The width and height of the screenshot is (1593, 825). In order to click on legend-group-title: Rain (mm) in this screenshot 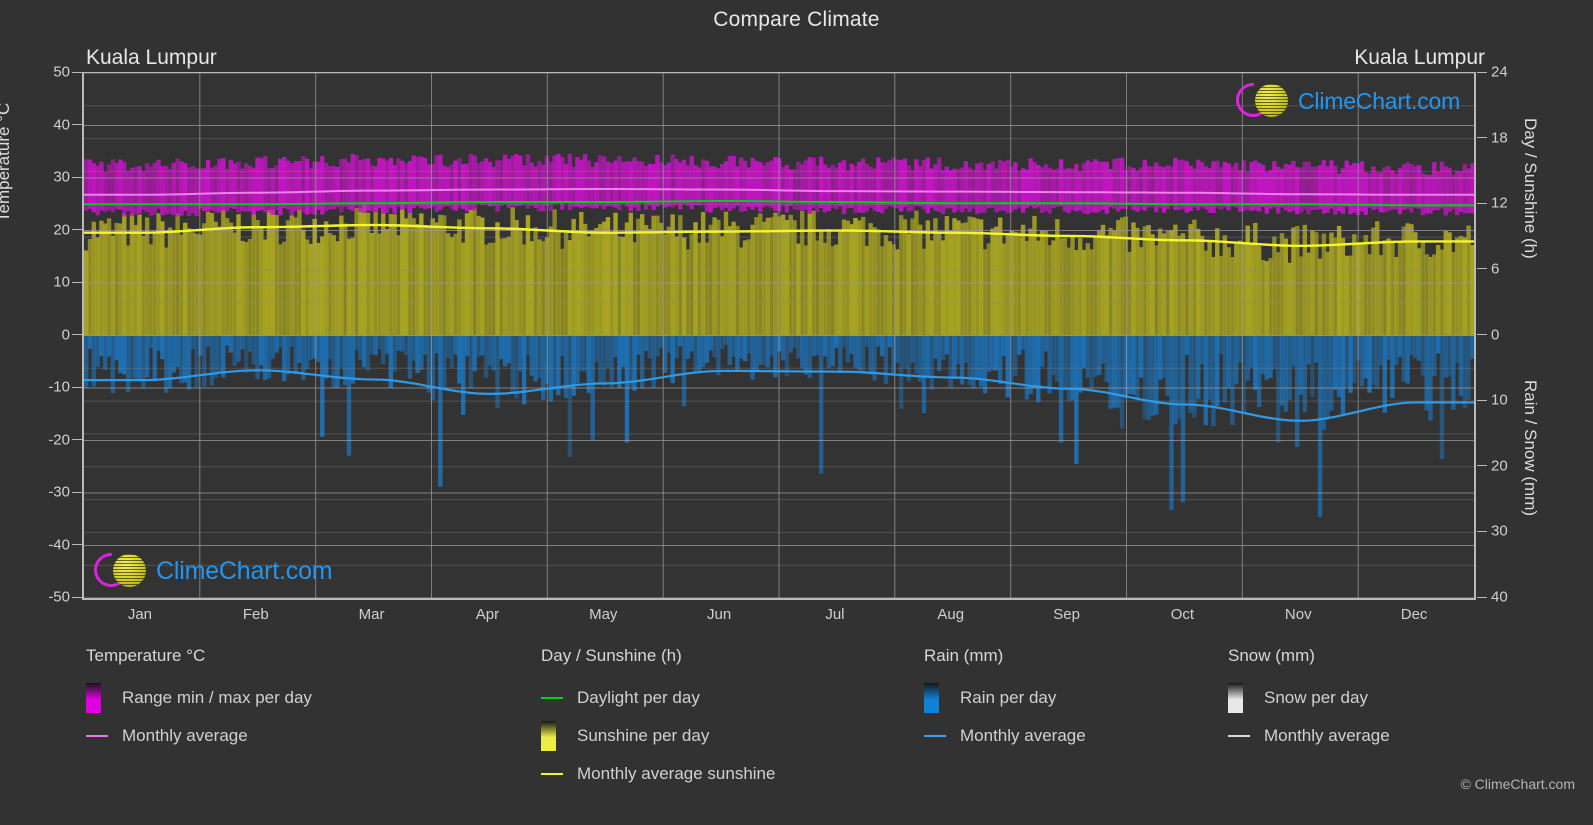, I will do `click(964, 655)`.